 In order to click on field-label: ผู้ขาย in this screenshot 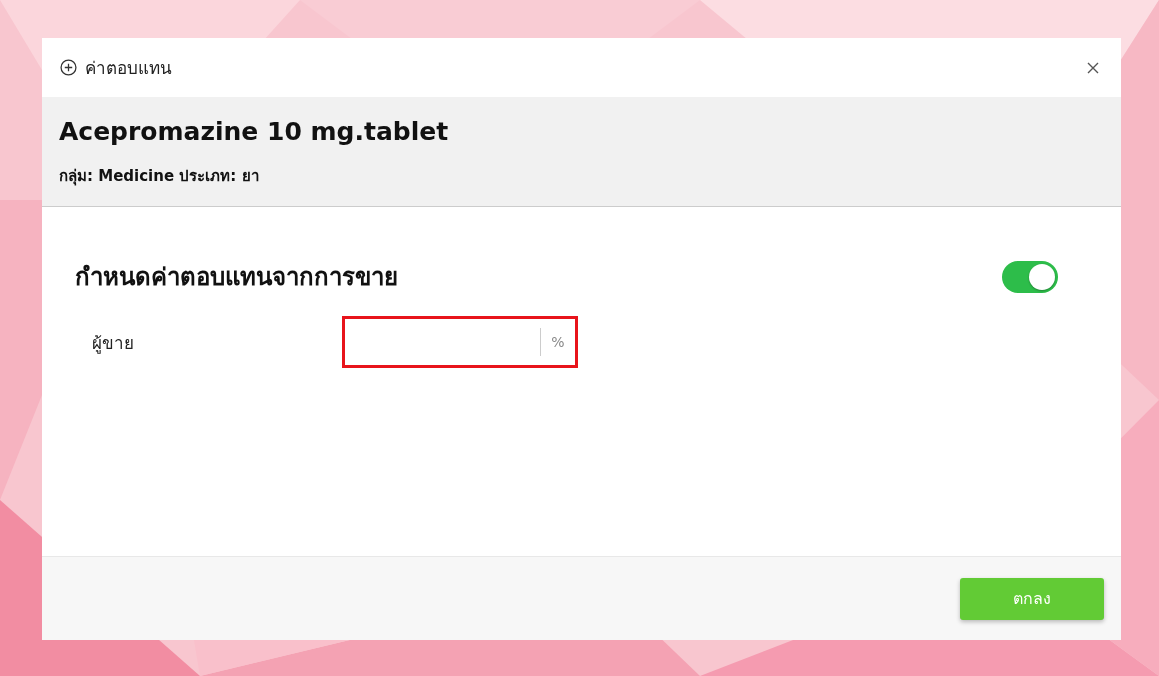, I will do `click(113, 343)`.